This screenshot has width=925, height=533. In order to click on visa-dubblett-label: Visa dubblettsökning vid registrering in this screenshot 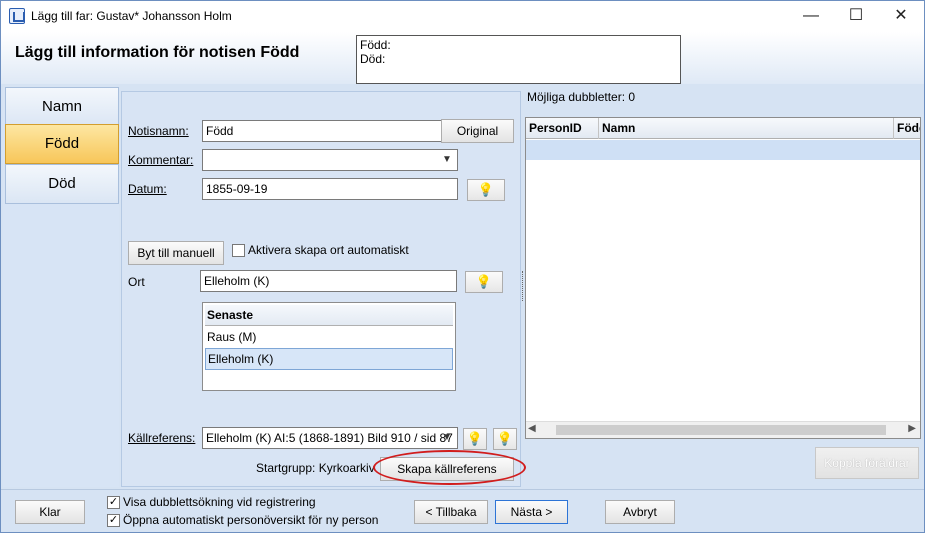, I will do `click(219, 502)`.